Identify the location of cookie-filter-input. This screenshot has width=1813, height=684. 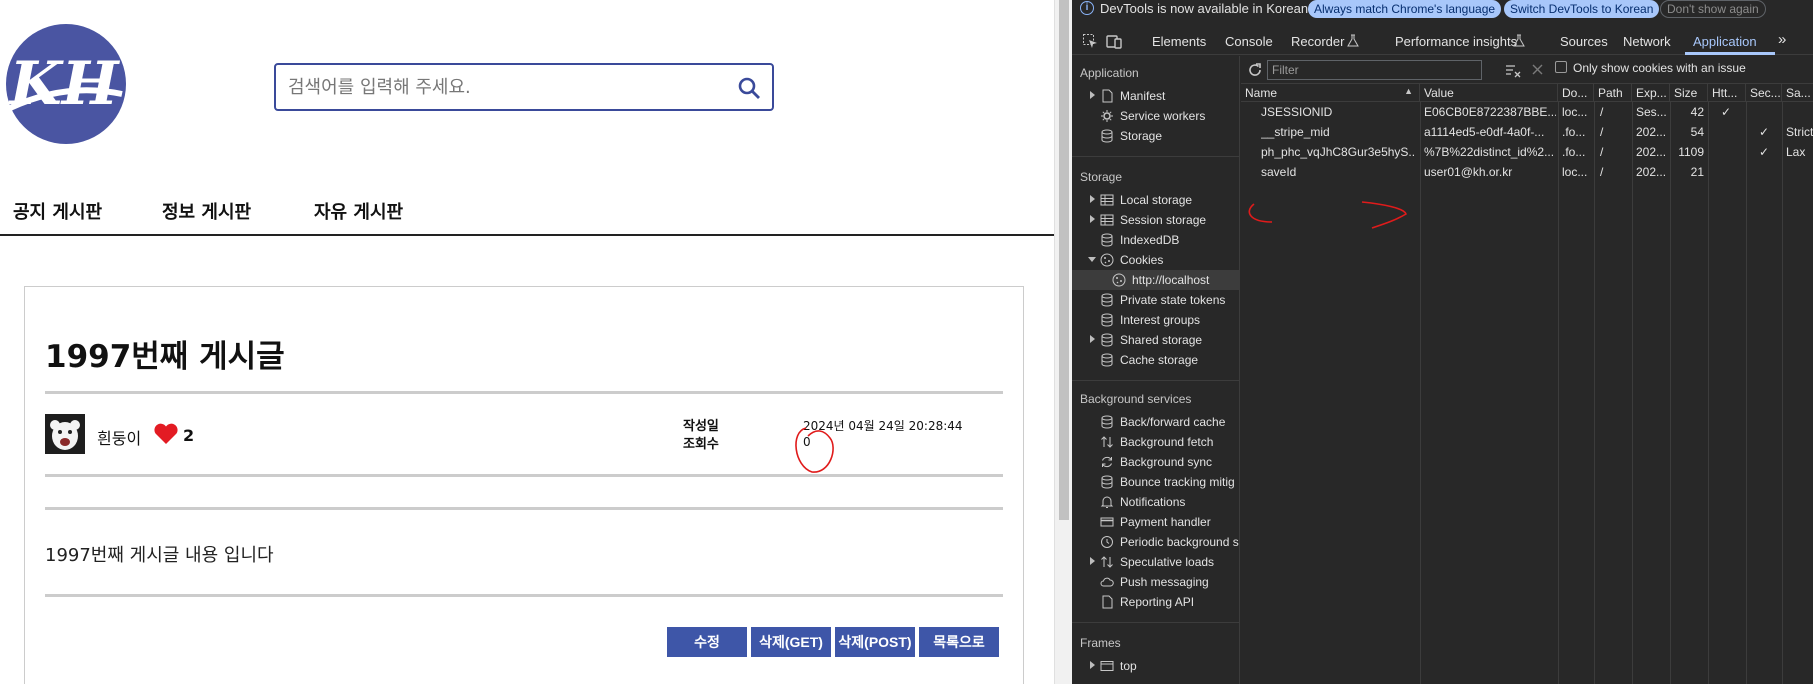
(1374, 70).